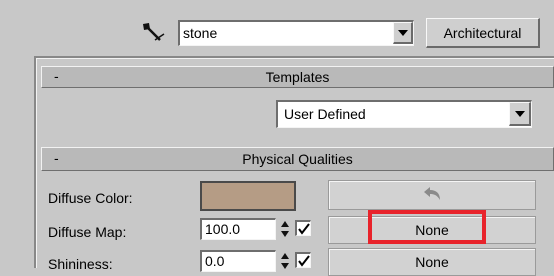 This screenshot has width=554, height=276. What do you see at coordinates (215, 261) in the screenshot?
I see `shininess-amount-value: 0.0` at bounding box center [215, 261].